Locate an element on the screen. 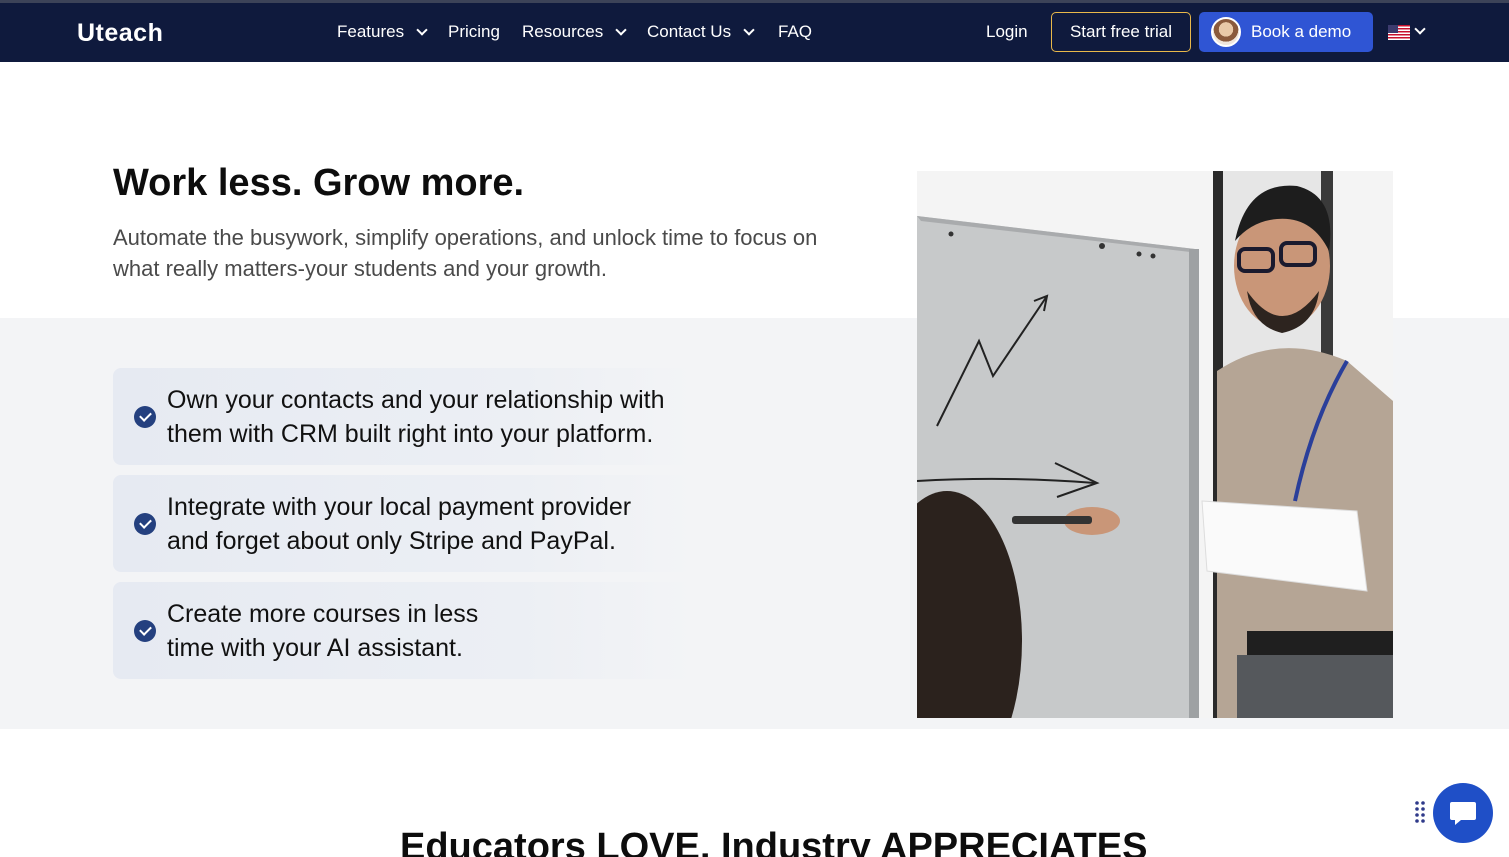  us-flag-icon is located at coordinates (1399, 32).